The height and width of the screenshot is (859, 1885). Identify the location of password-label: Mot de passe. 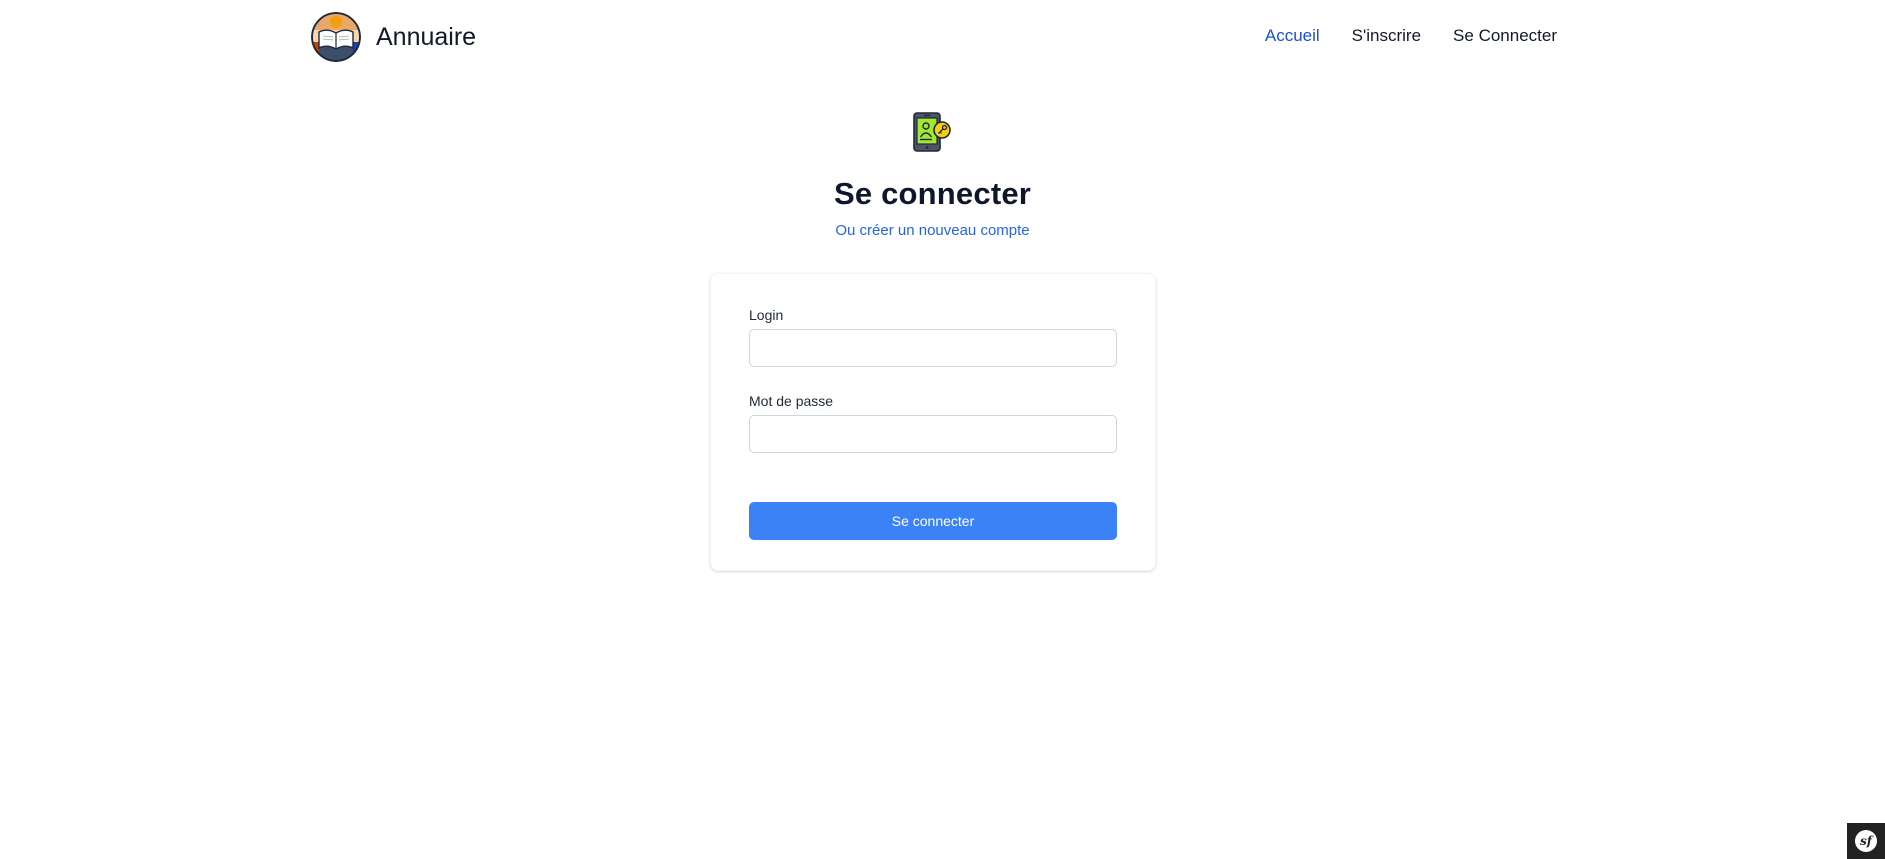
(791, 401).